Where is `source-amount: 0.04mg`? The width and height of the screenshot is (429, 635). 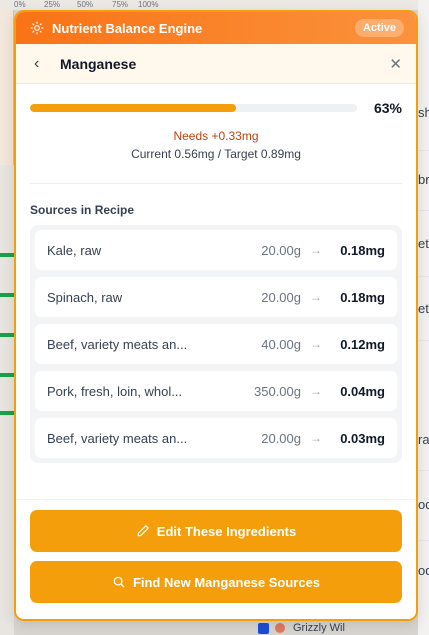
source-amount: 0.04mg is located at coordinates (362, 391).